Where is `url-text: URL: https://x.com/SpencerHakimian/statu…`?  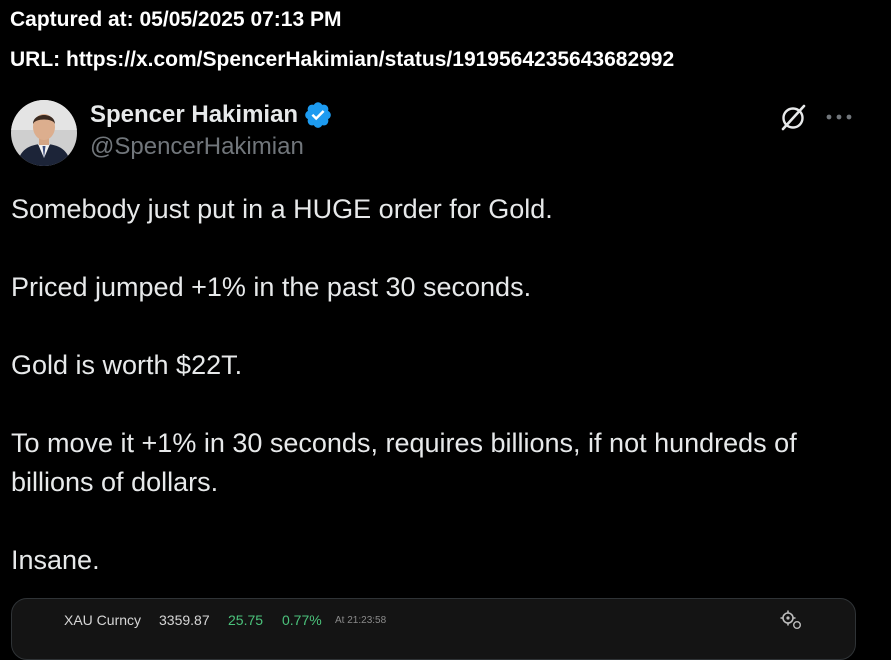
url-text: URL: https://x.com/SpencerHakimian/statu… is located at coordinates (342, 59).